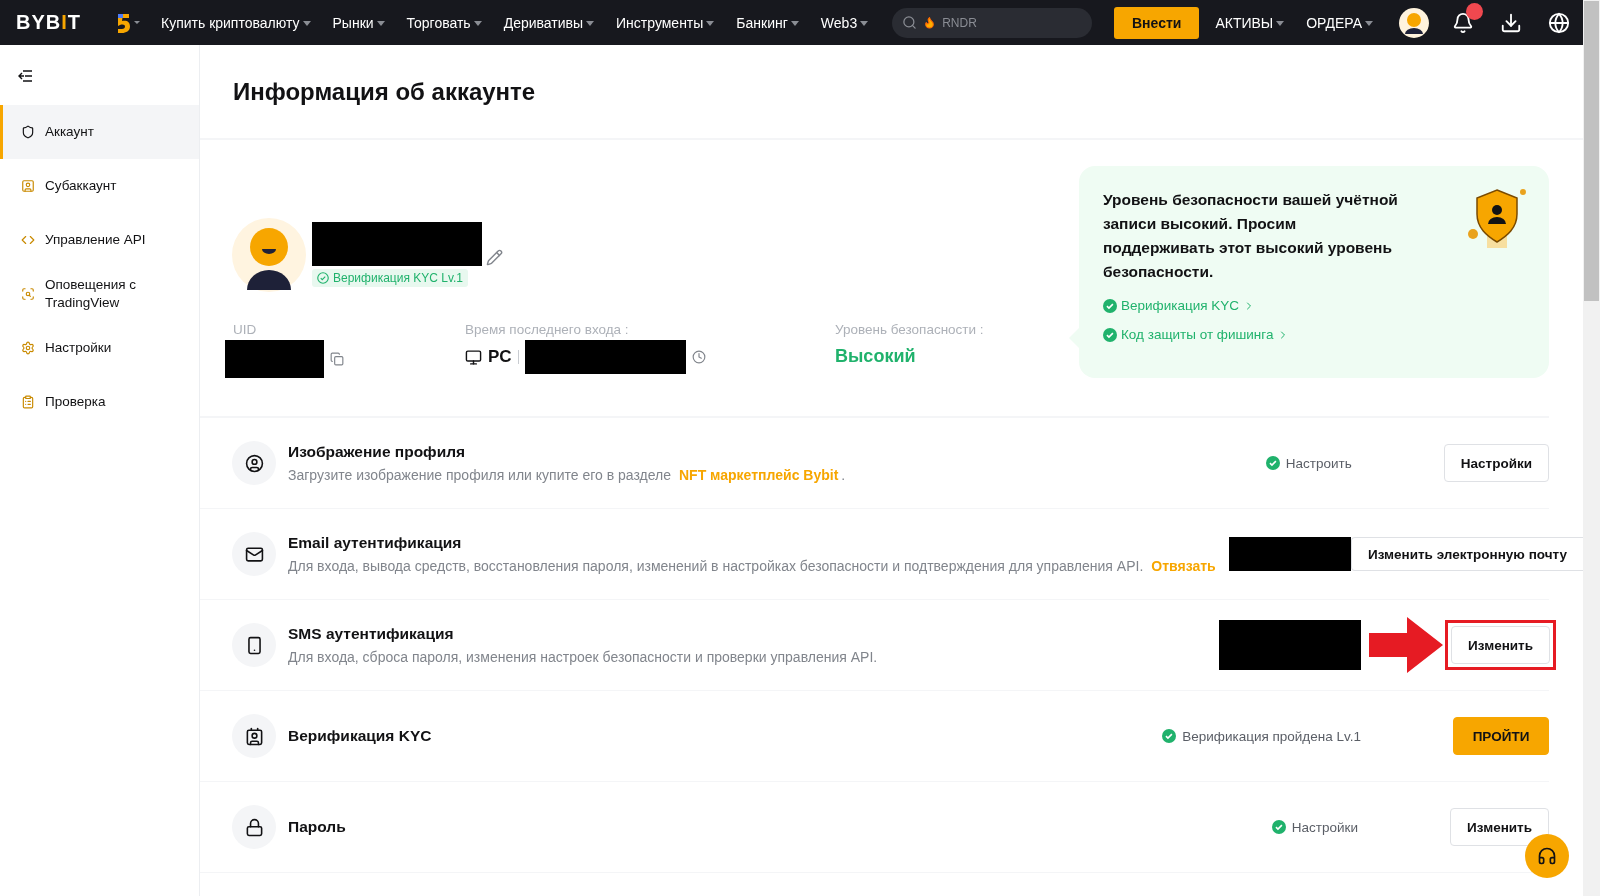 This screenshot has width=1600, height=896. Describe the element at coordinates (254, 736) in the screenshot. I see `id-card-icon` at that location.